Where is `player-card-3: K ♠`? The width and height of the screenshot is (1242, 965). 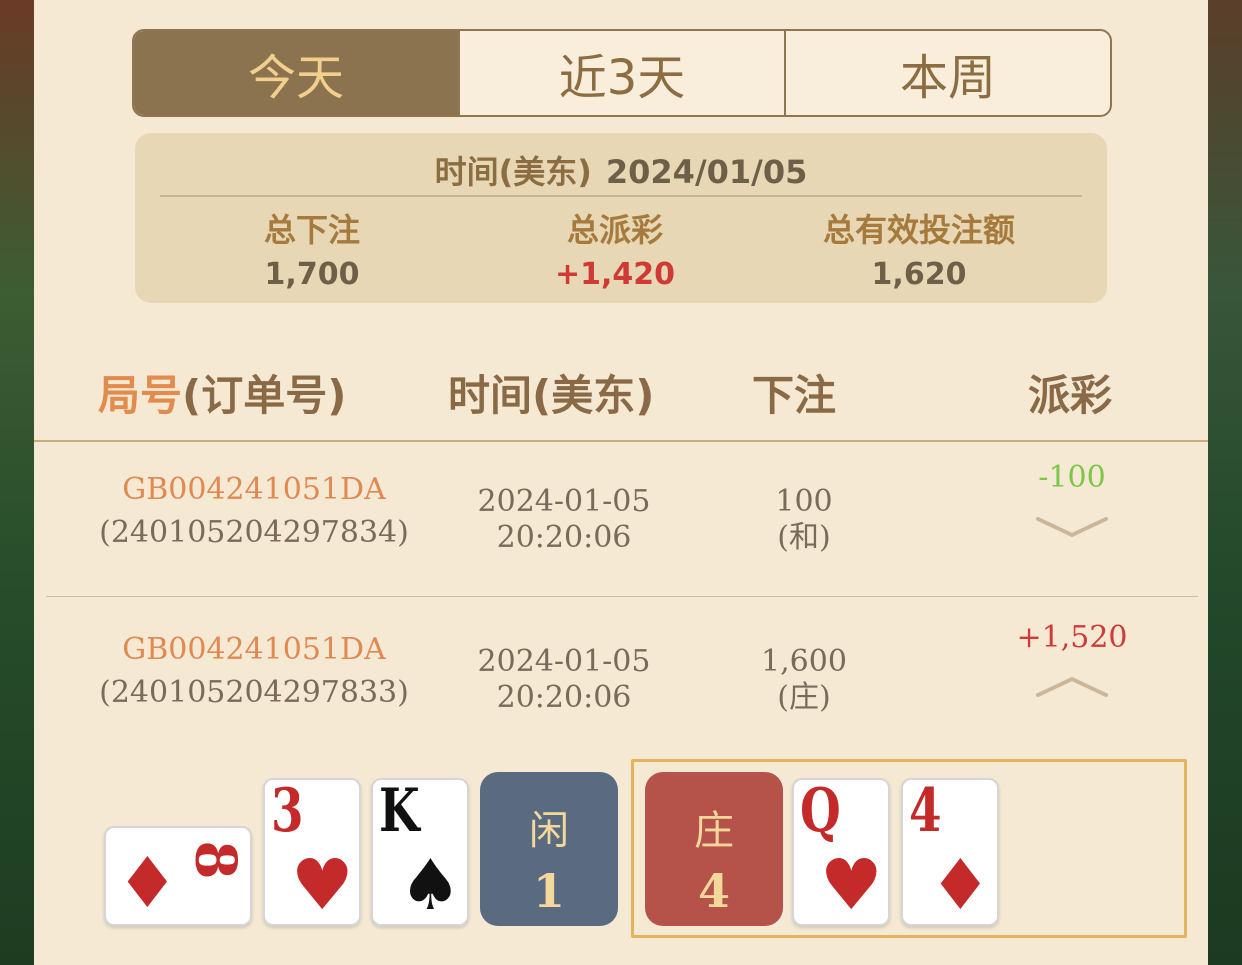
player-card-3: K ♠ is located at coordinates (420, 852).